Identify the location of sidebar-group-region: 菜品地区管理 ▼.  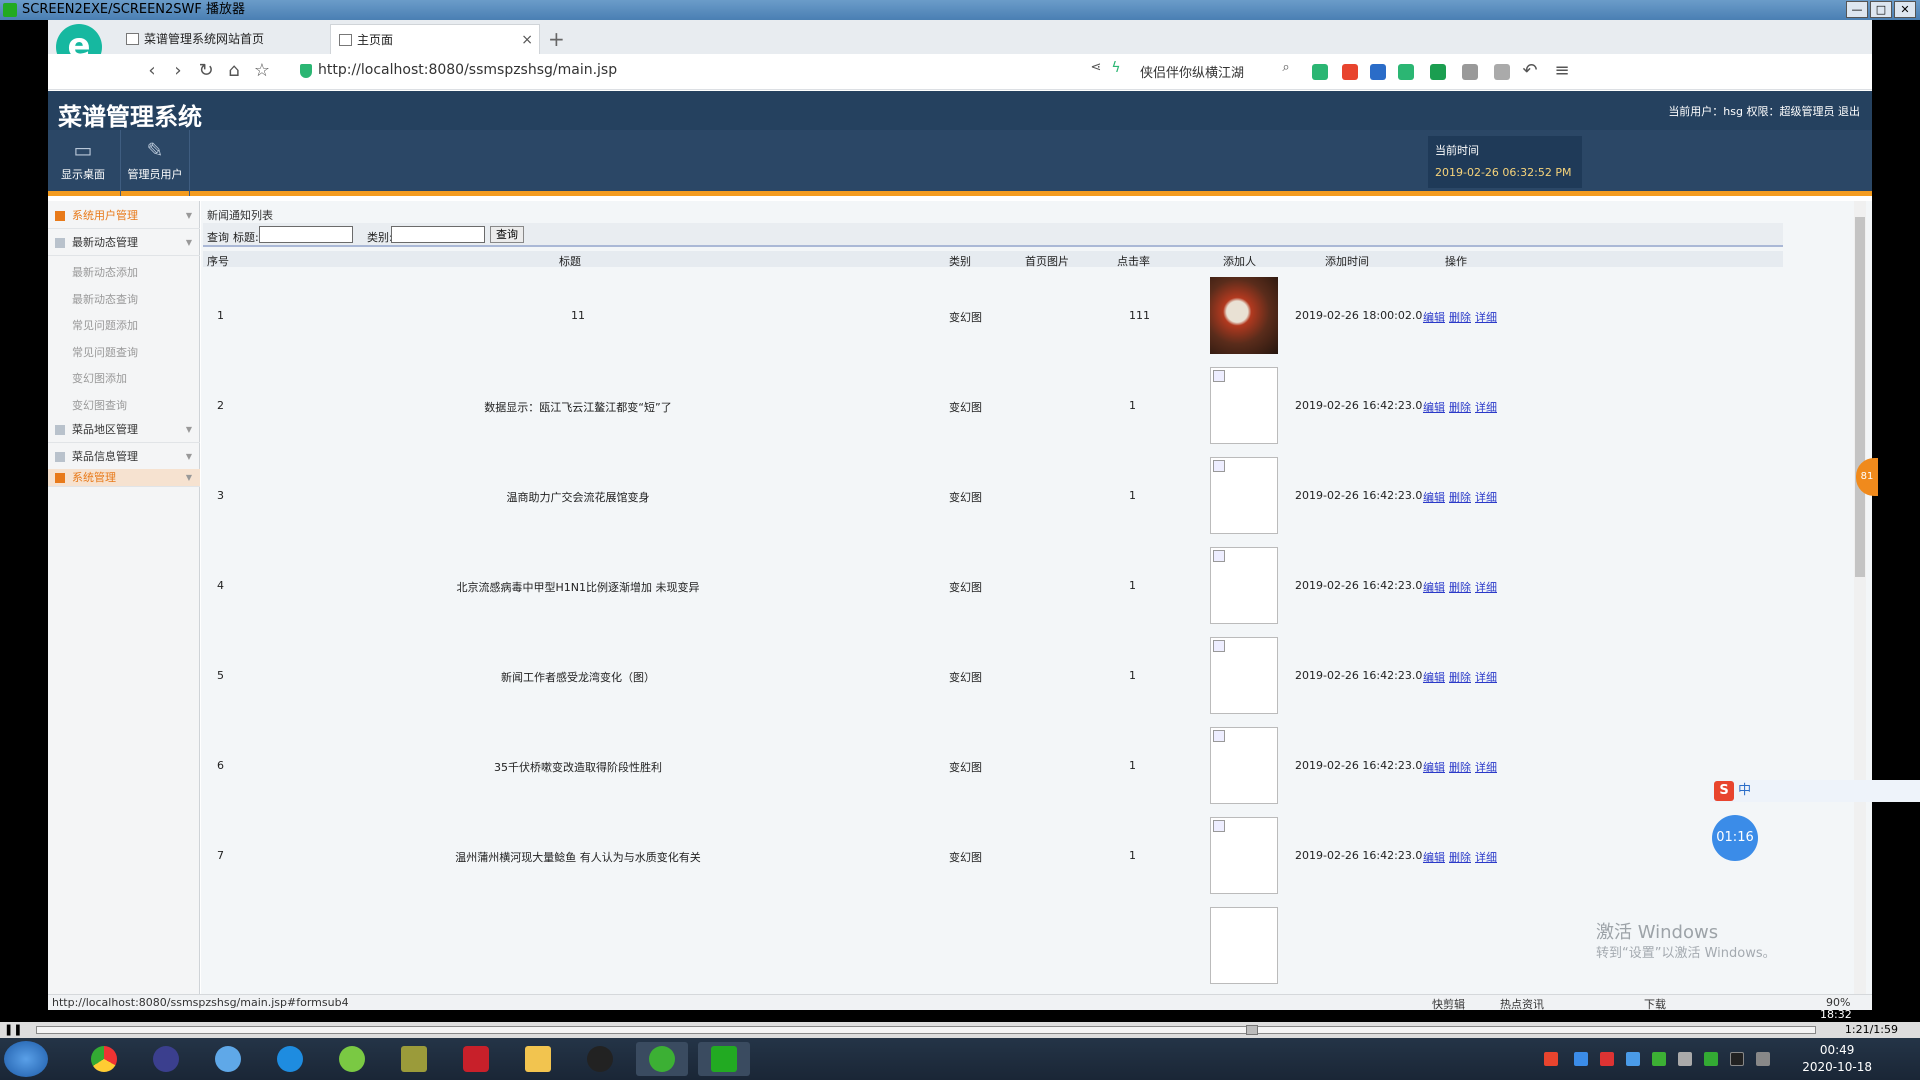
(124, 430).